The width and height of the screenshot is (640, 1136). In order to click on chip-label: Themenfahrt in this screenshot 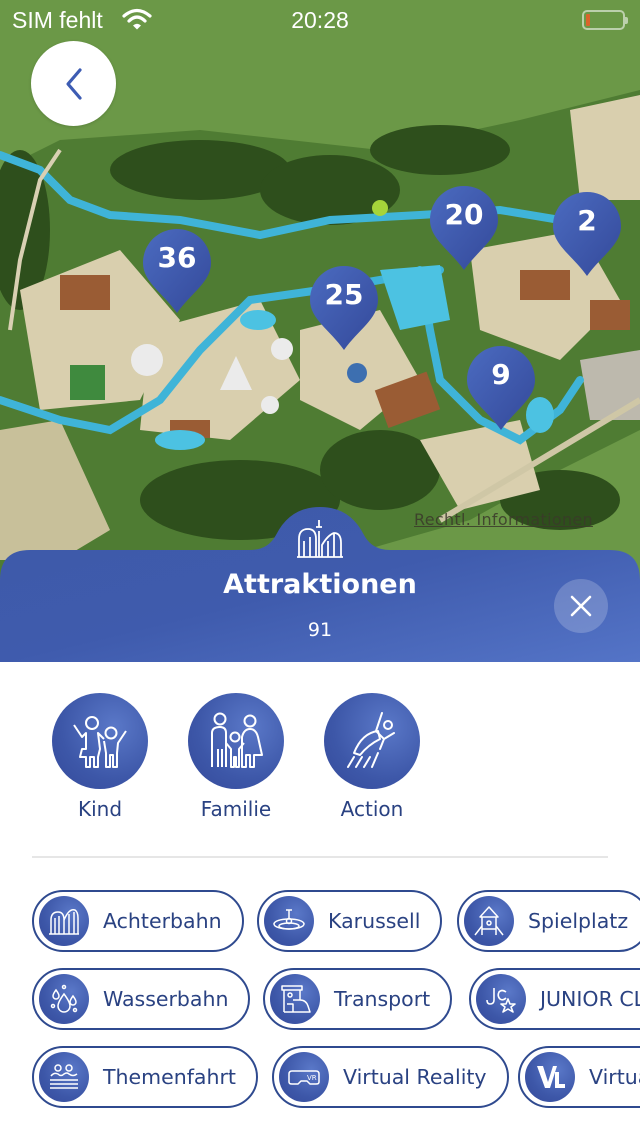, I will do `click(169, 1077)`.